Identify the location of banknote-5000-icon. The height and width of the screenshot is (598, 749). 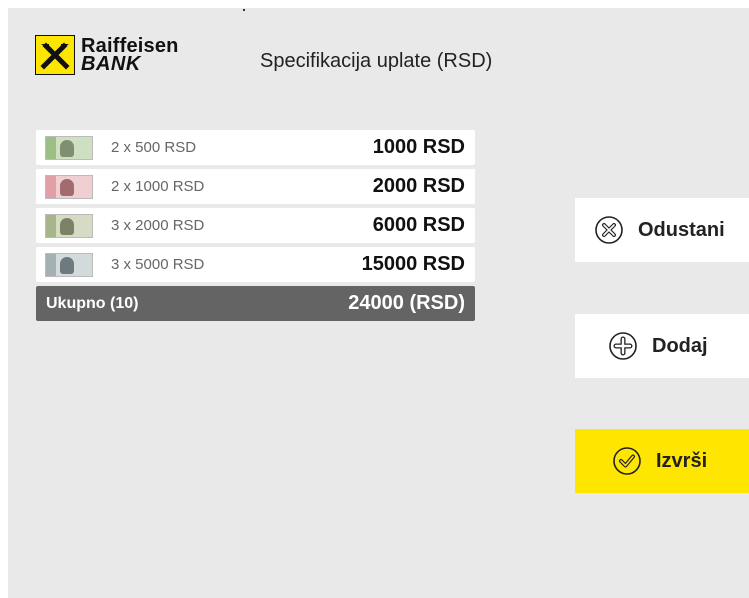
(69, 264).